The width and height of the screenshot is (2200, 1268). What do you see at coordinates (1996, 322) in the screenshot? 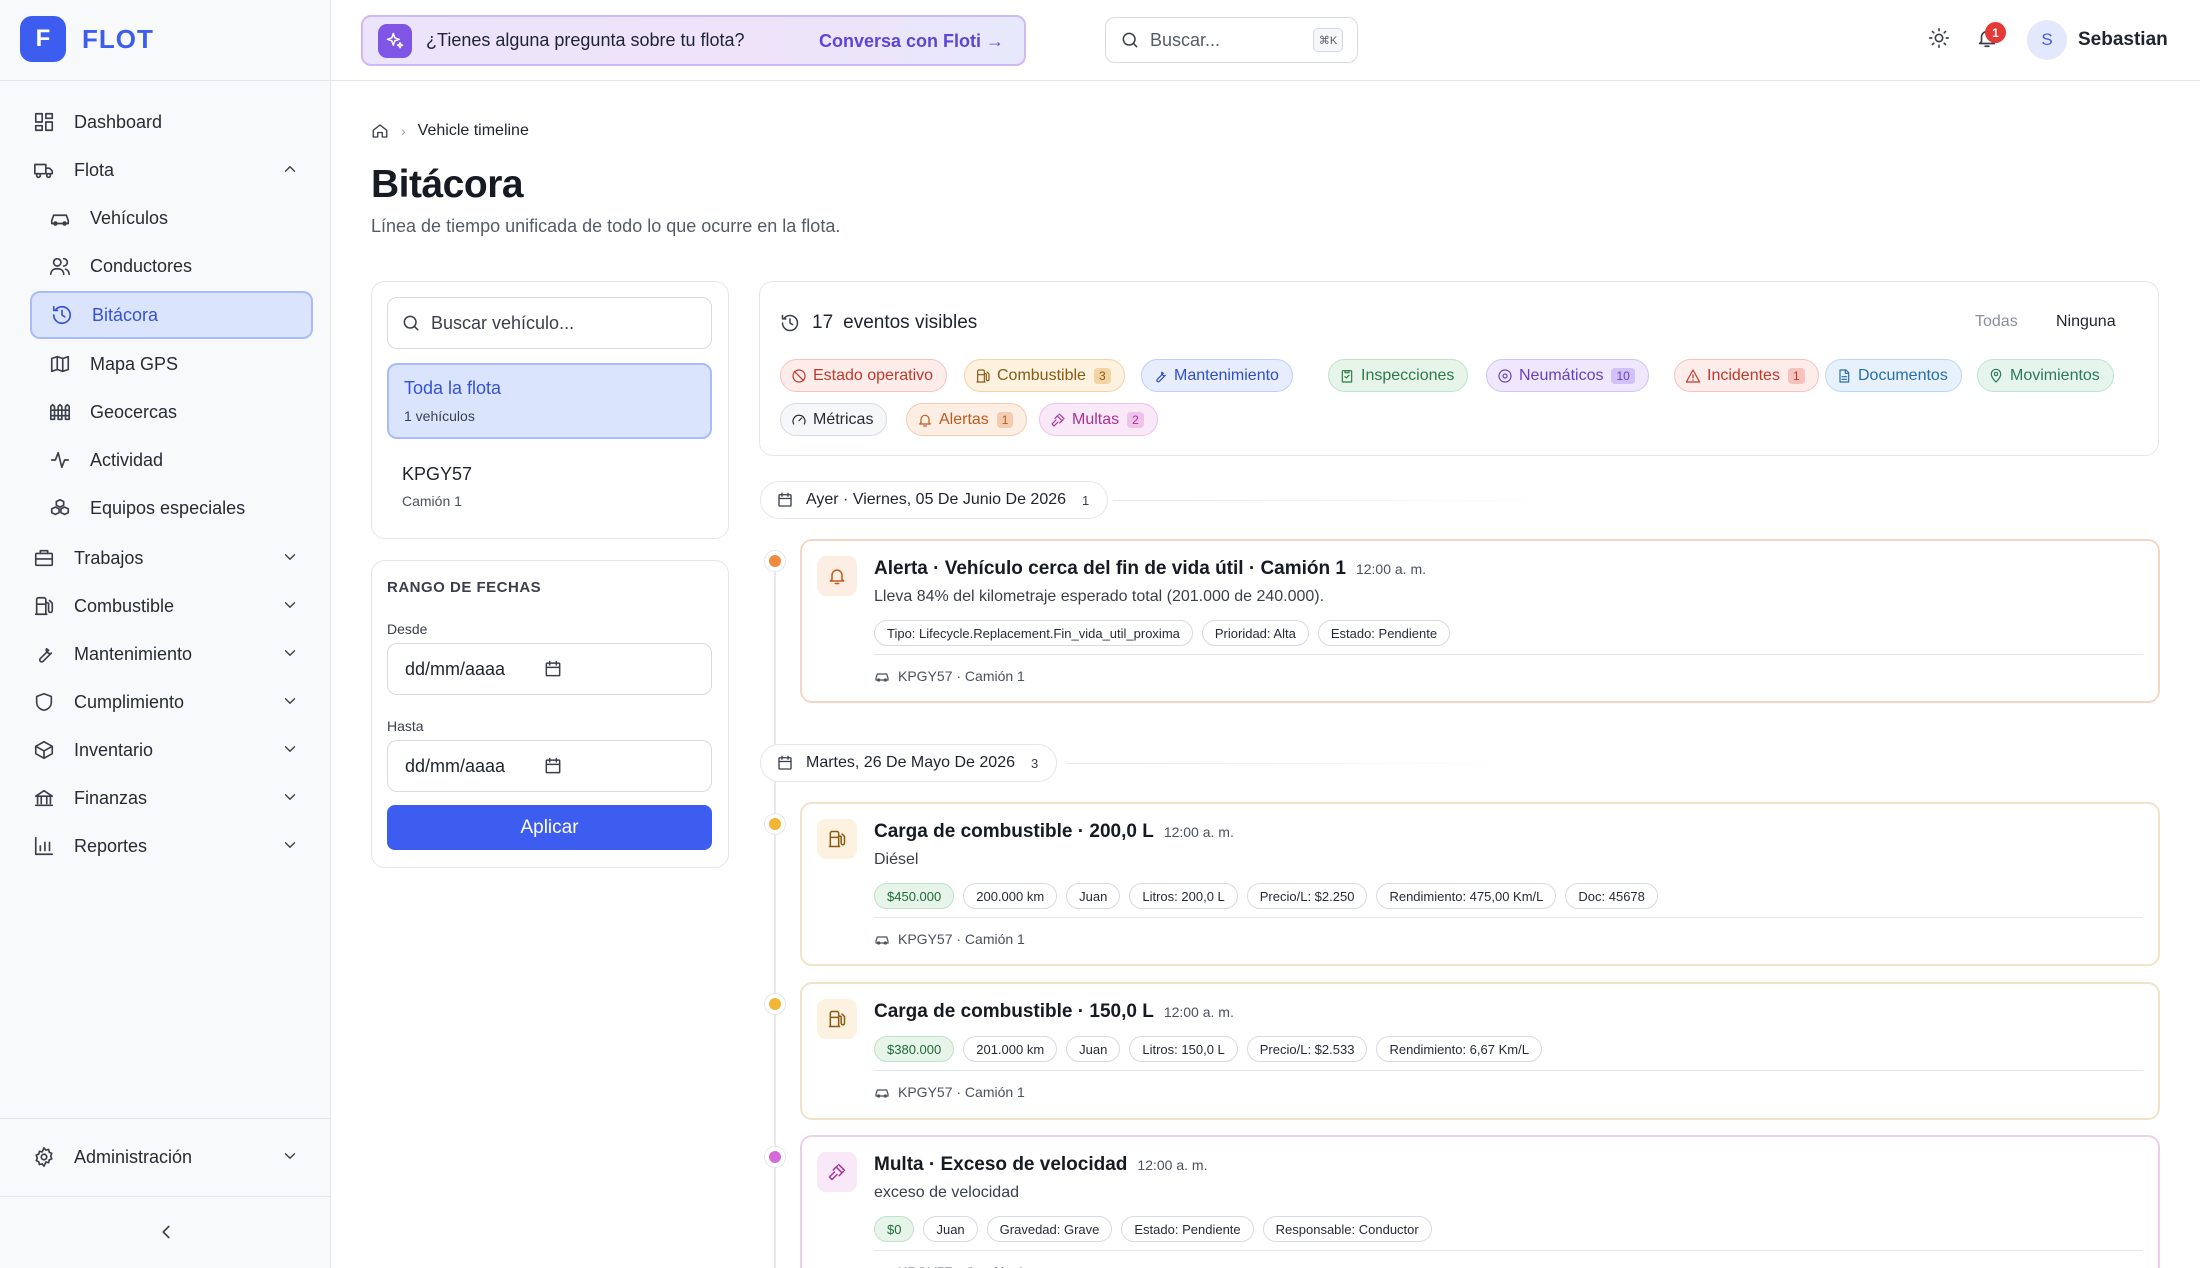
I see `select-all-button: Todas` at bounding box center [1996, 322].